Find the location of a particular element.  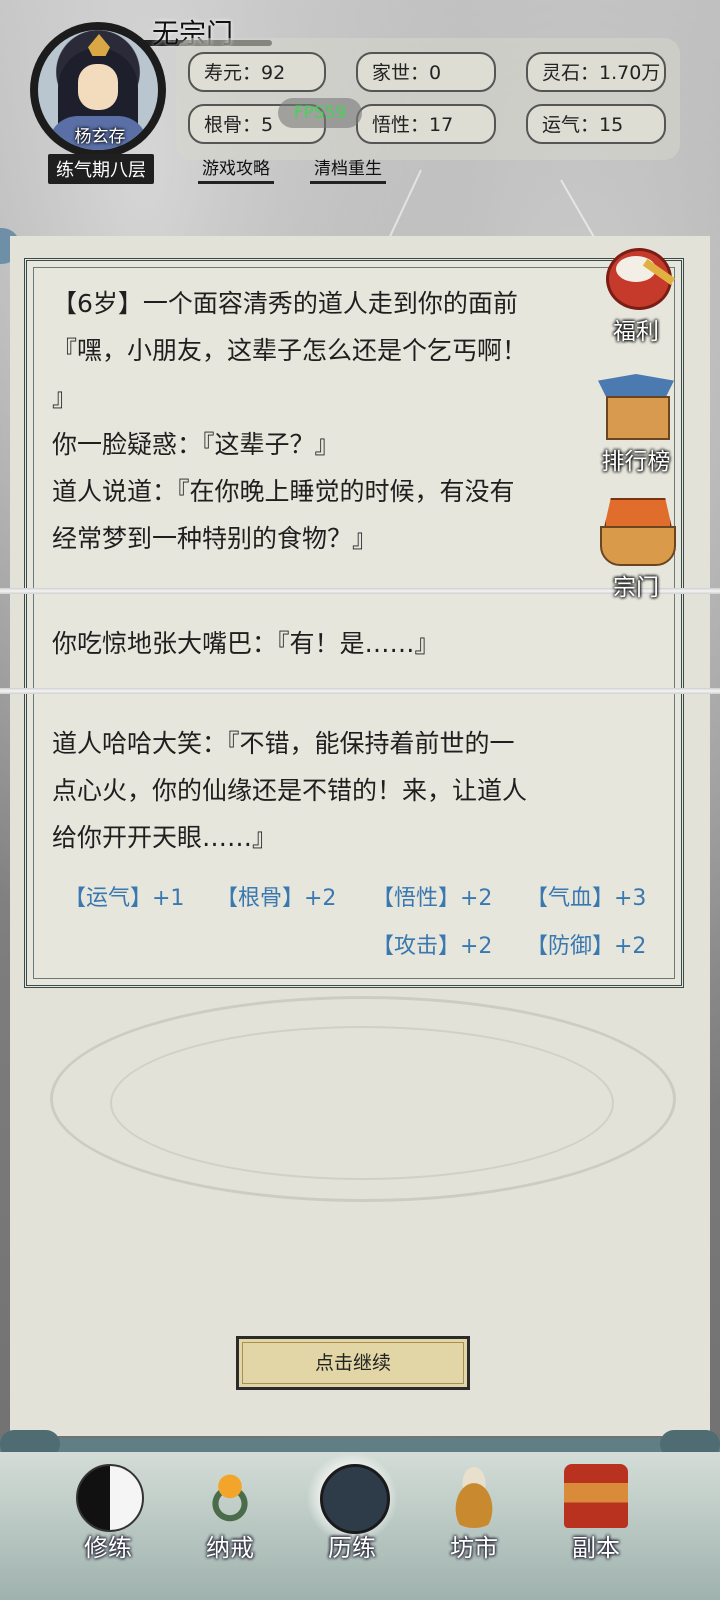

sect-hall-icon is located at coordinates (636, 531).